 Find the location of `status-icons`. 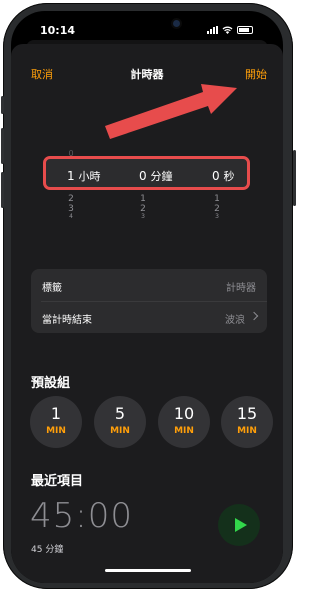

status-icons is located at coordinates (230, 30).